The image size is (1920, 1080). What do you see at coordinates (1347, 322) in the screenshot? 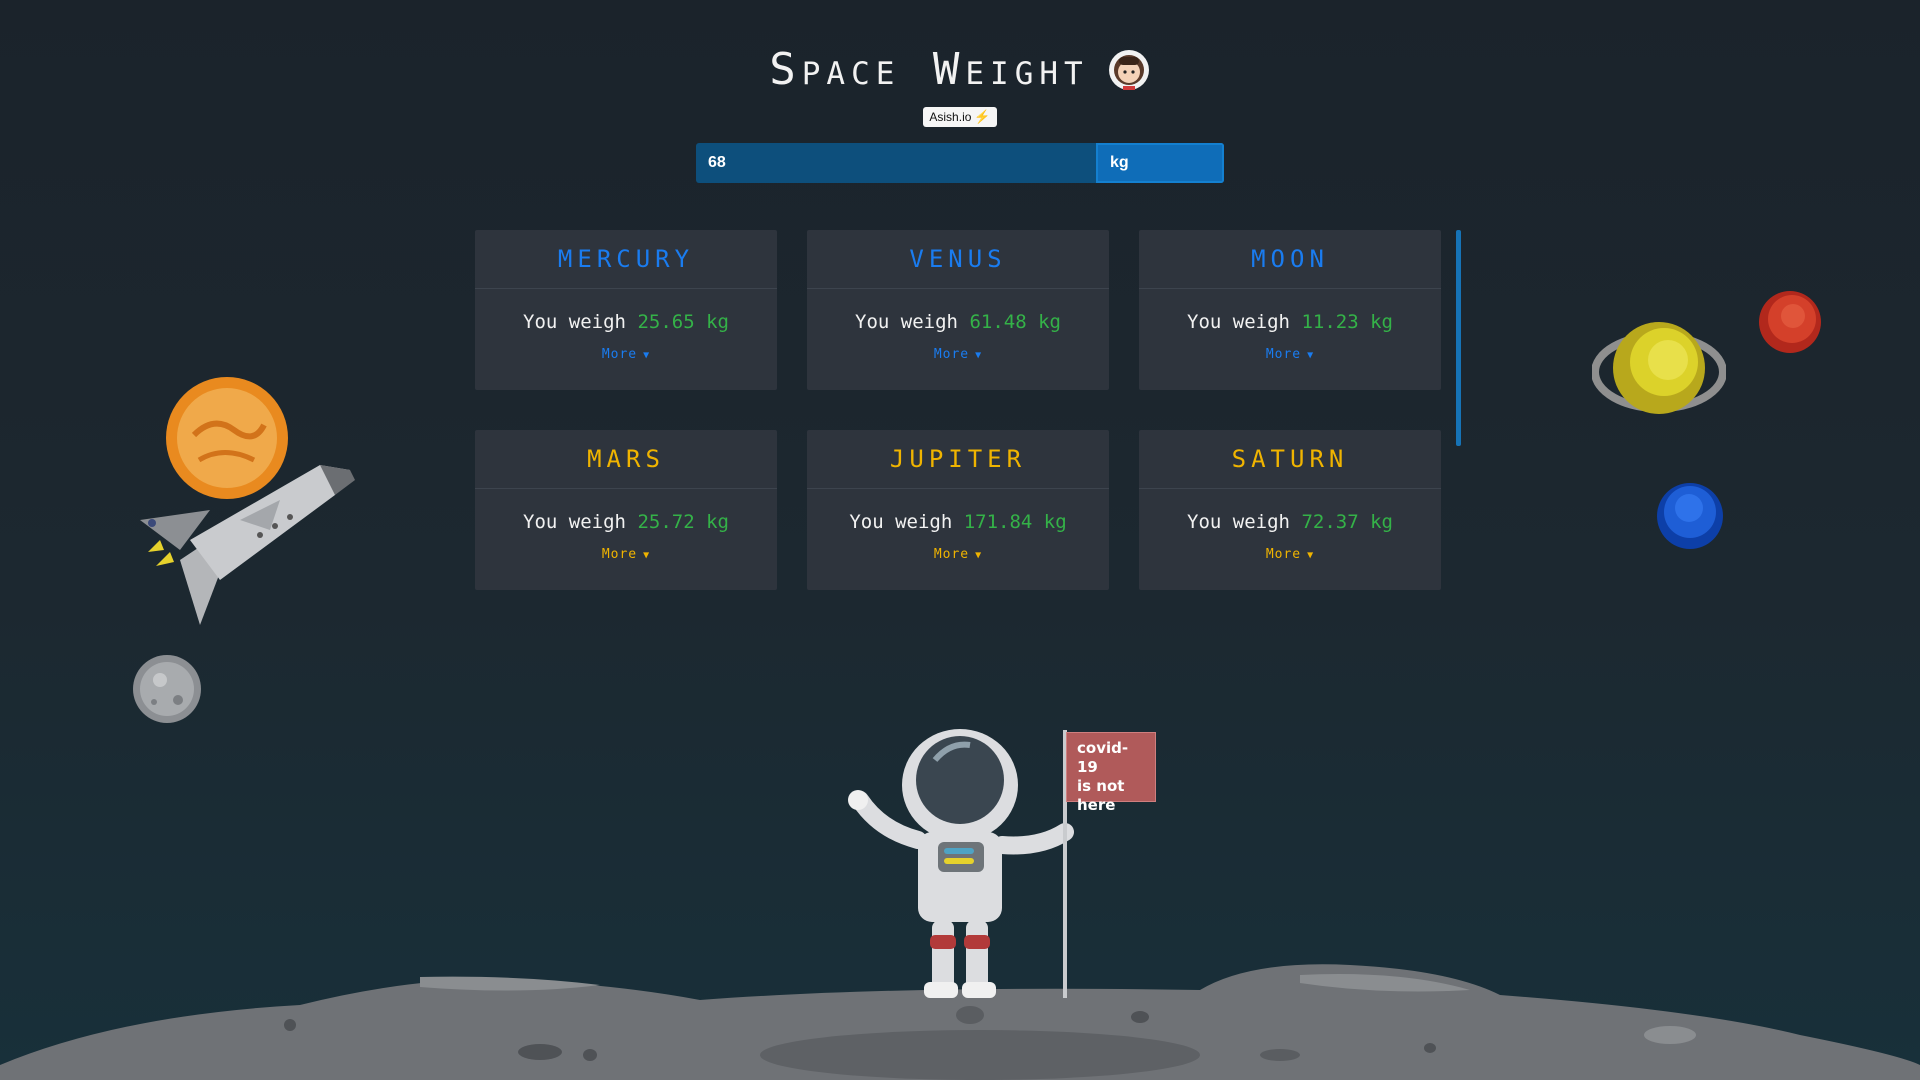
I see `weight-value: 11.23 kg` at bounding box center [1347, 322].